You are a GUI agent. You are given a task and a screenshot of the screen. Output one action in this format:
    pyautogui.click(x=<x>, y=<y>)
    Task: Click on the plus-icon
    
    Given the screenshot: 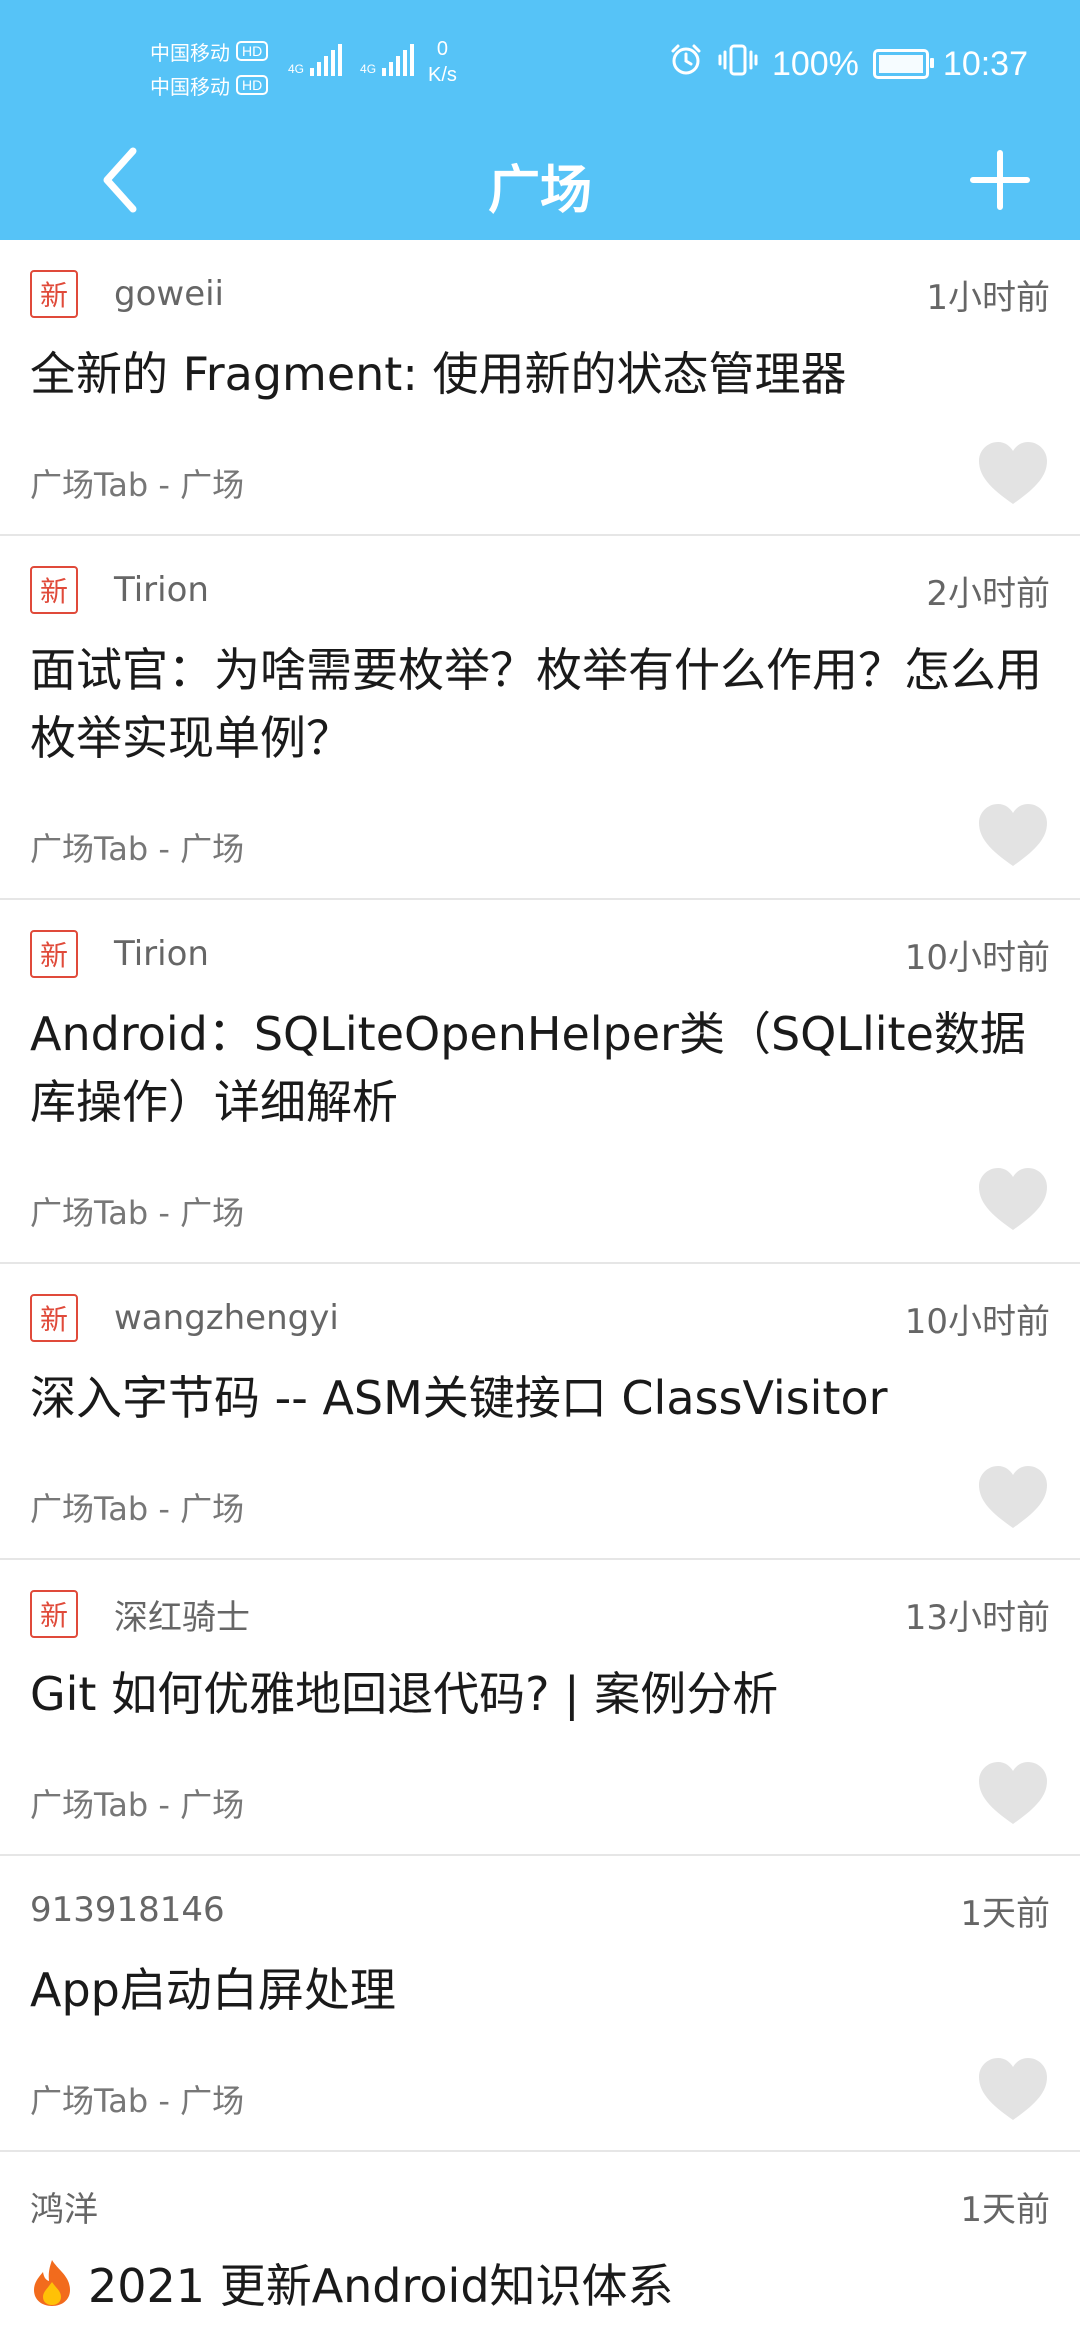 What is the action you would take?
    pyautogui.click(x=1000, y=180)
    